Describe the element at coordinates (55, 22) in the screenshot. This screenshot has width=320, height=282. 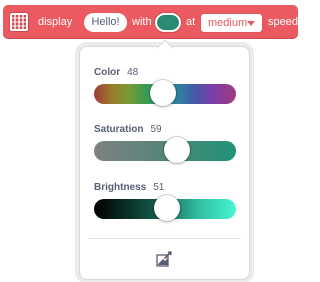
I see `block-text-display: display` at that location.